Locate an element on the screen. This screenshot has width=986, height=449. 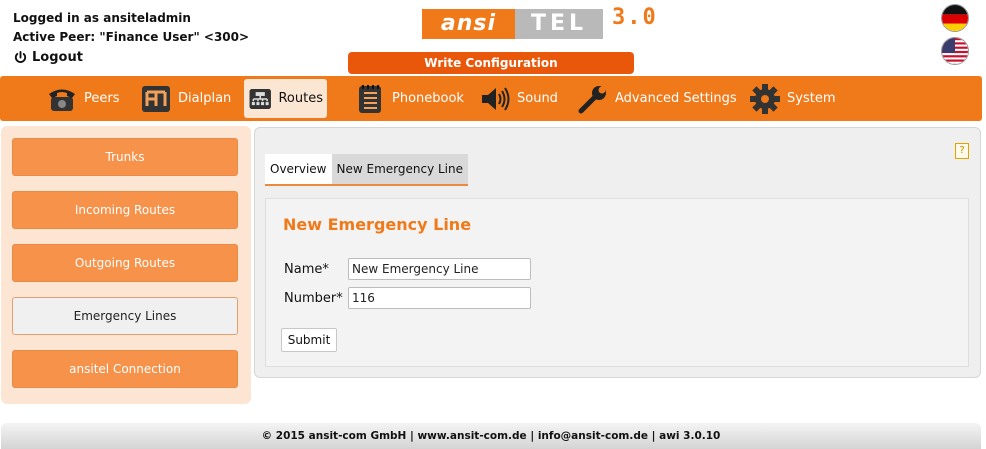
nav-label-peers: Peers is located at coordinates (102, 98).